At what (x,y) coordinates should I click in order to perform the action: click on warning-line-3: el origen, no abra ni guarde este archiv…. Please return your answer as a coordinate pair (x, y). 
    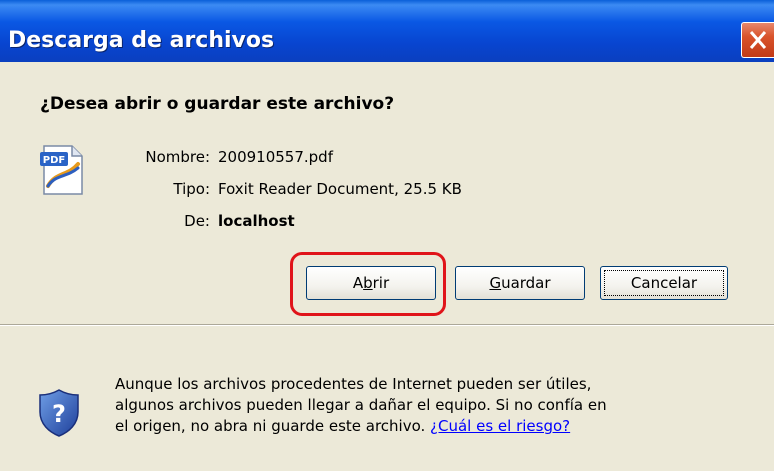
    Looking at the image, I should click on (343, 426).